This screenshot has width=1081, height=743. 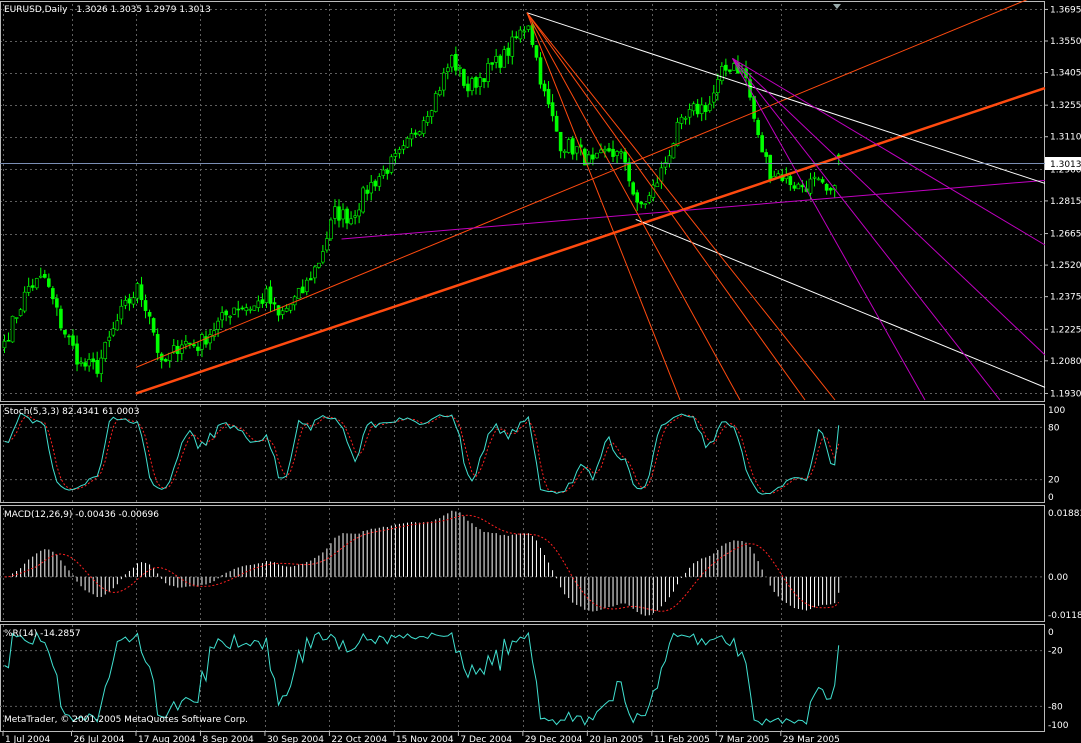 I want to click on time-axis-label: 11 Feb 2005, so click(x=682, y=739).